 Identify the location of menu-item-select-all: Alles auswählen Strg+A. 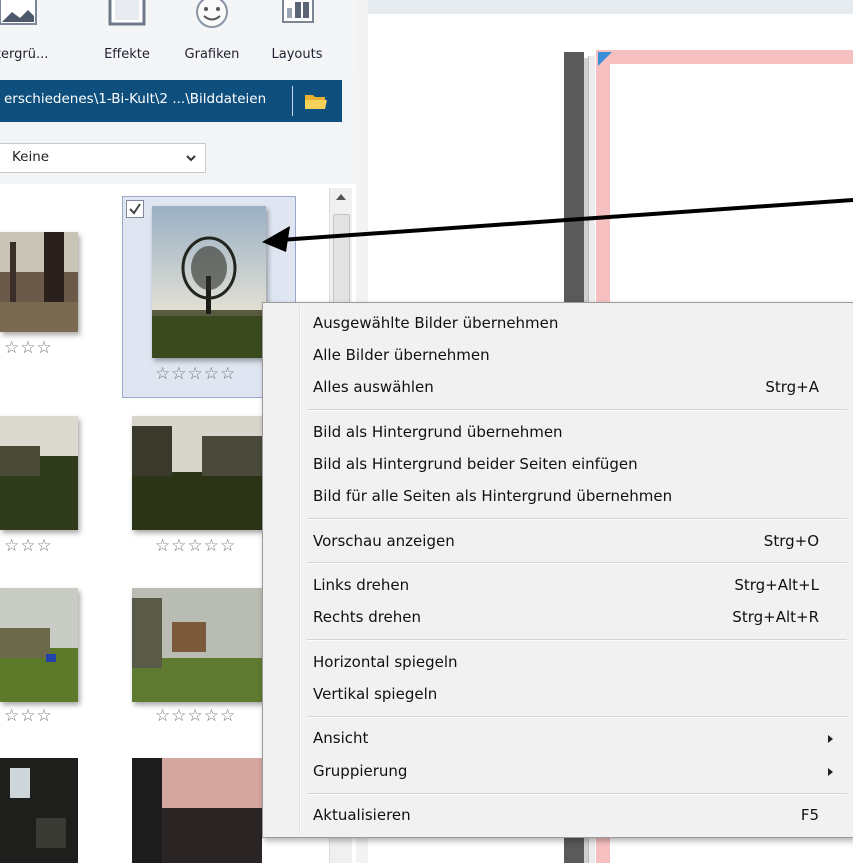
(566, 387).